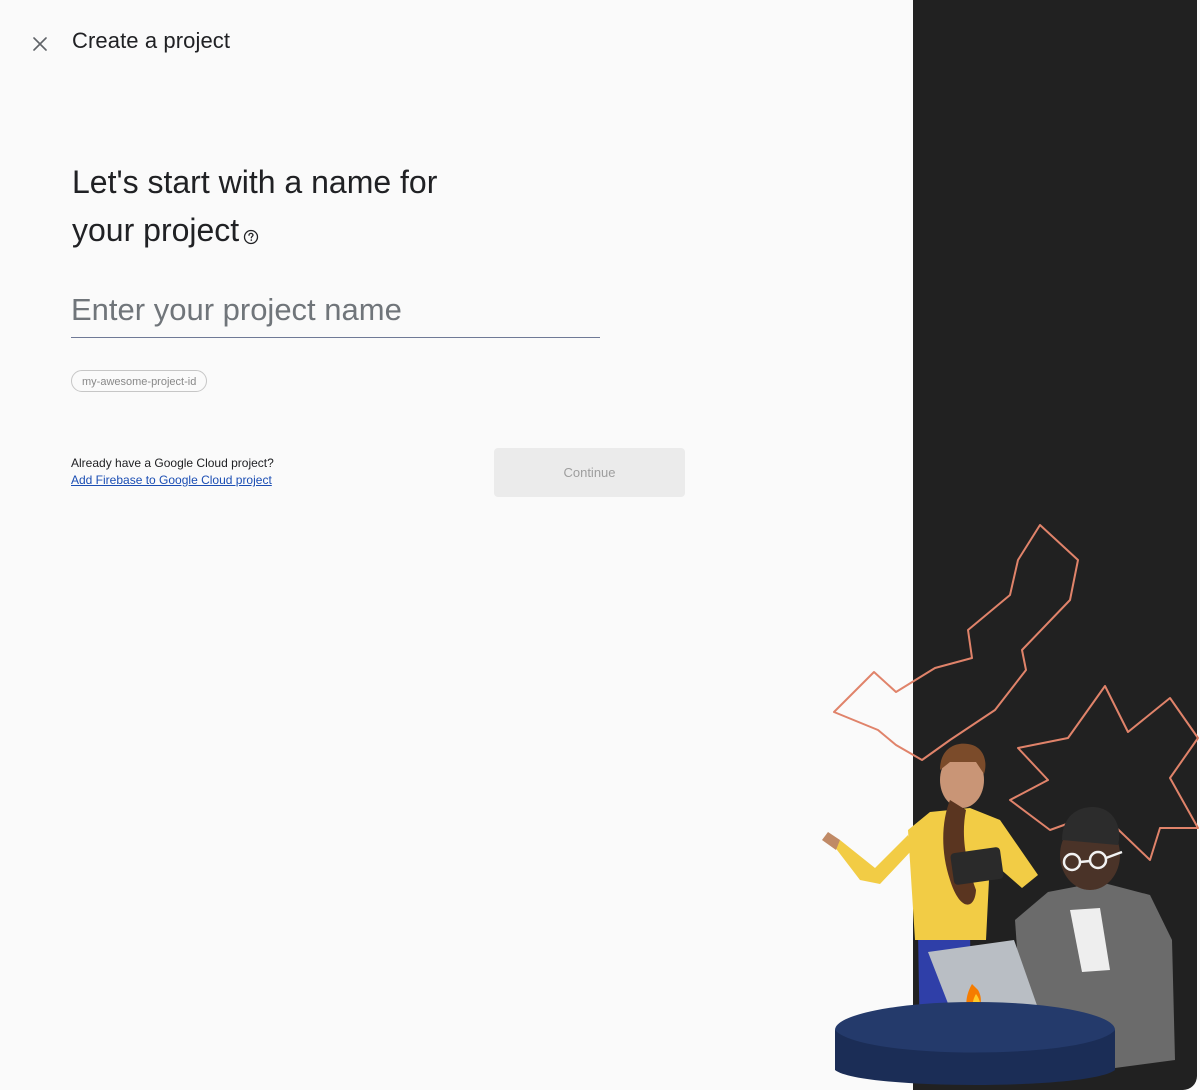 This screenshot has width=1200, height=1090. Describe the element at coordinates (172, 463) in the screenshot. I see `cloud-project-question: Already have a Google Cloud project?` at that location.